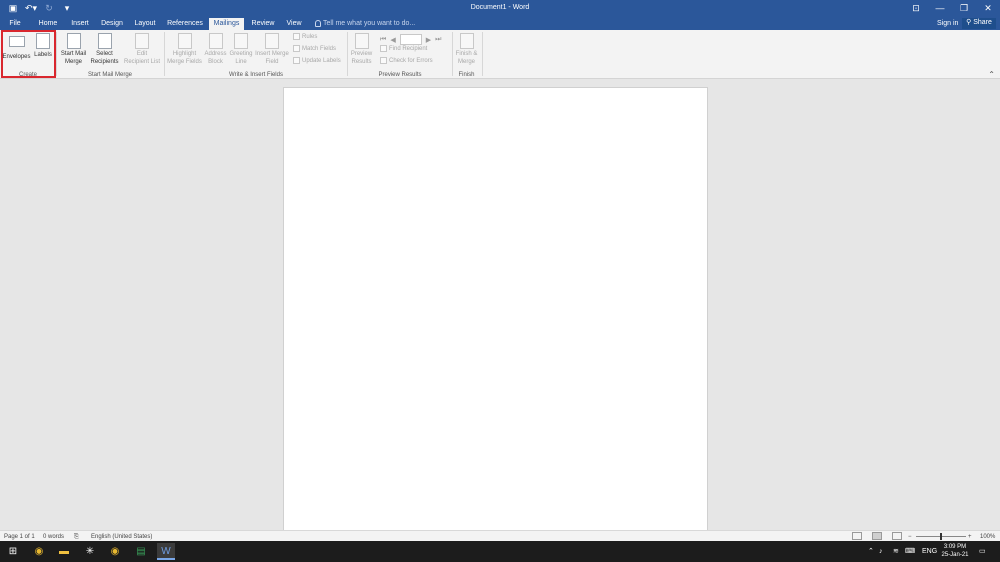 The width and height of the screenshot is (1000, 562). I want to click on update-labels-button: Update Labels, so click(317, 61).